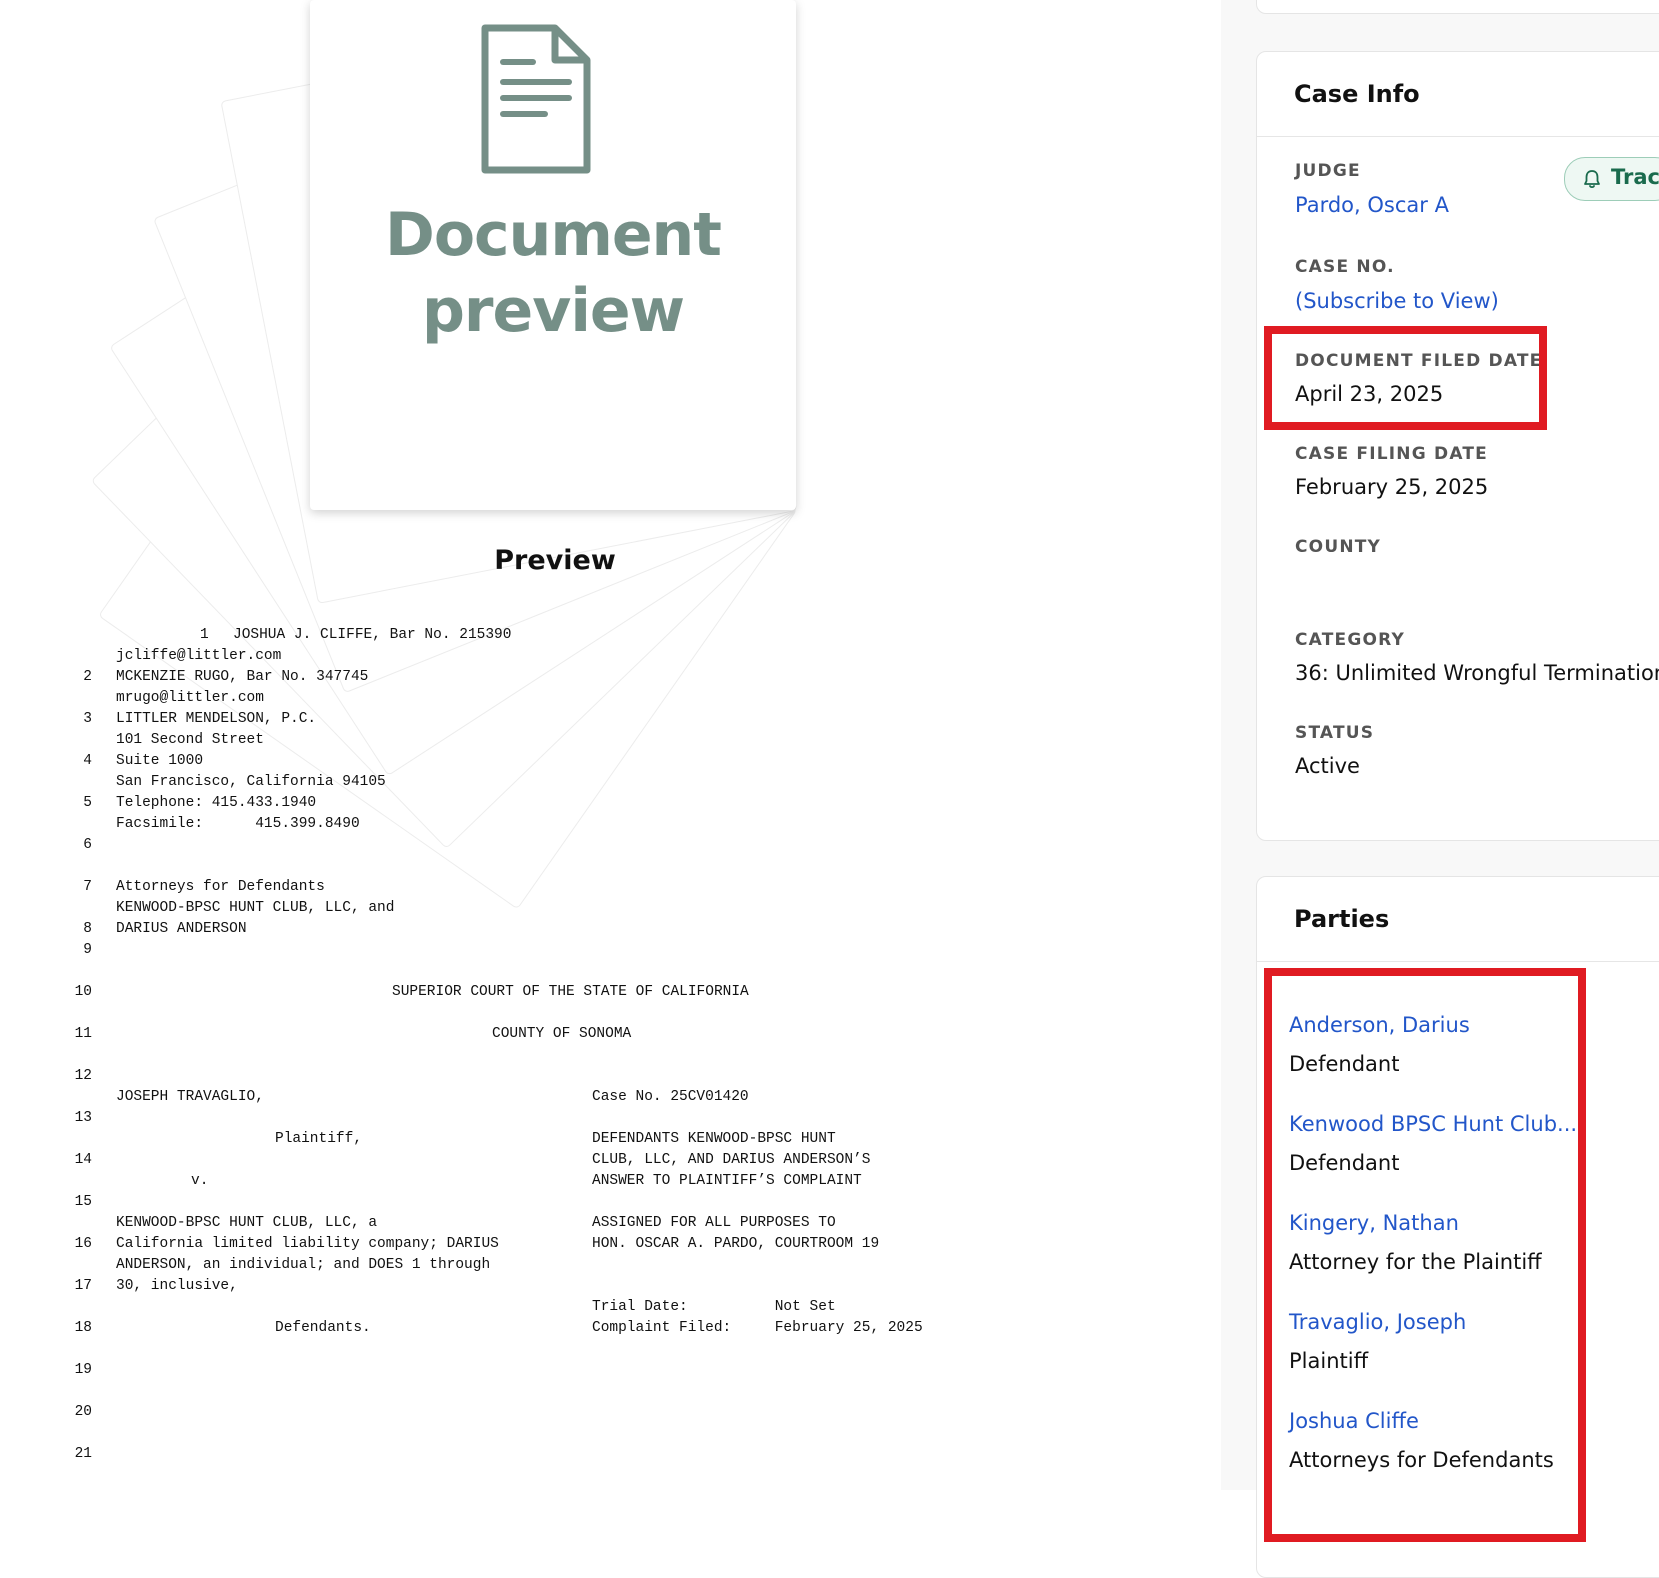 This screenshot has width=1659, height=1578. Describe the element at coordinates (242, 677) in the screenshot. I see `doc-line: MCKENZIE RUGO, Bar No. 347745` at that location.